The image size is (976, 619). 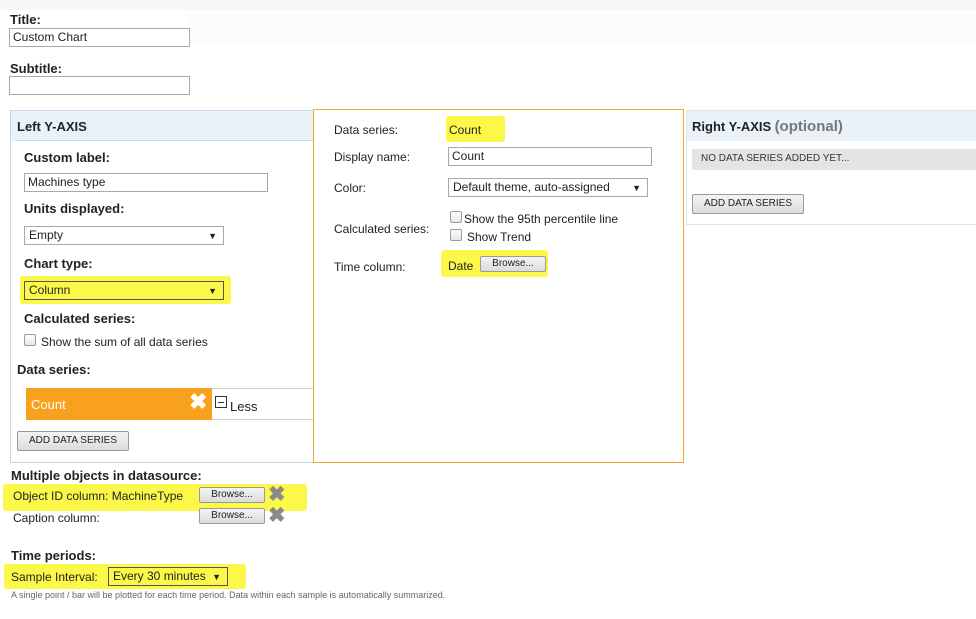 I want to click on remove-series-x-icon: ✖, so click(x=198, y=402).